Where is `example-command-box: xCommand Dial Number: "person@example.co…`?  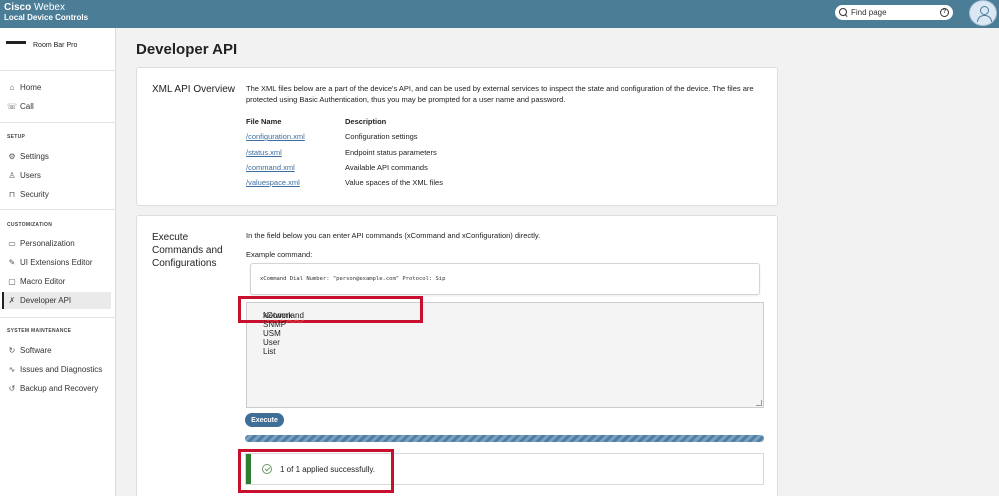 example-command-box: xCommand Dial Number: "person@example.co… is located at coordinates (505, 279).